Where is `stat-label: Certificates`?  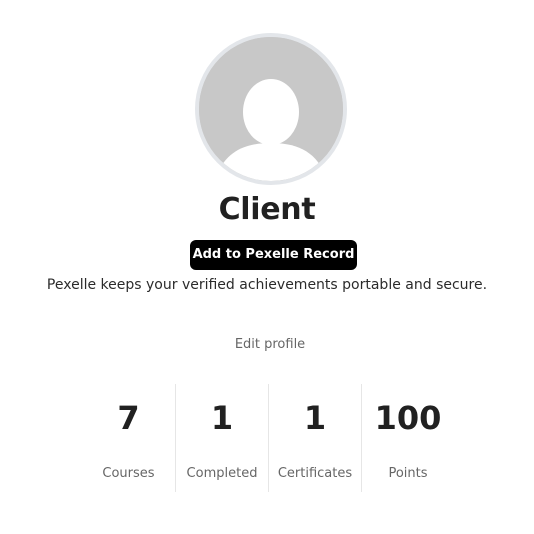
stat-label: Certificates is located at coordinates (315, 473).